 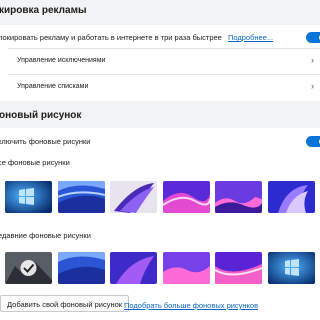 I want to click on wallpaper-thumb-violet-landscape, so click(x=238, y=197).